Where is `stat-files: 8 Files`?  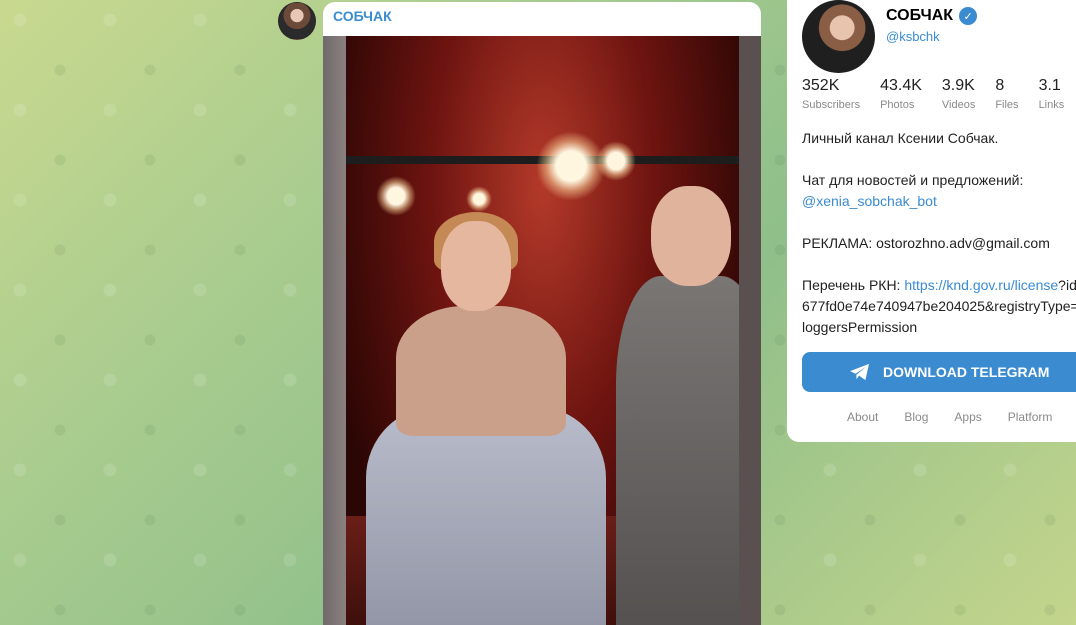
stat-files: 8 Files is located at coordinates (1006, 94).